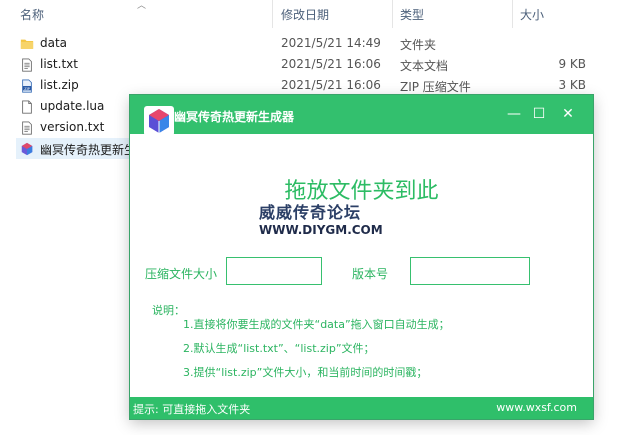 The height and width of the screenshot is (435, 631). Describe the element at coordinates (168, 310) in the screenshot. I see `description-title: 说明：` at that location.